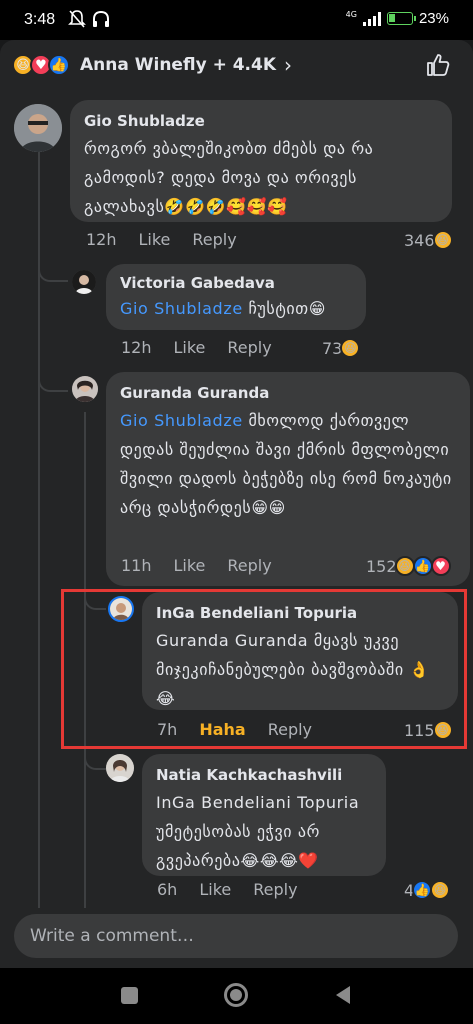 Image resolution: width=473 pixels, height=1024 pixels. What do you see at coordinates (264, 775) in the screenshot?
I see `comment-author: Natia Kachkachashvili` at bounding box center [264, 775].